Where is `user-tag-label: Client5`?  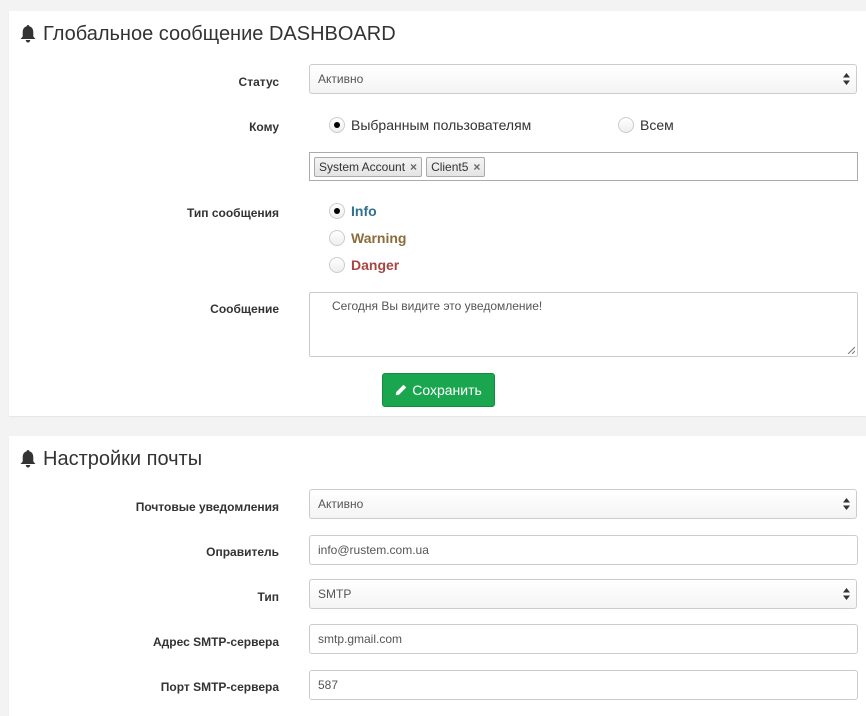 user-tag-label: Client5 is located at coordinates (450, 166).